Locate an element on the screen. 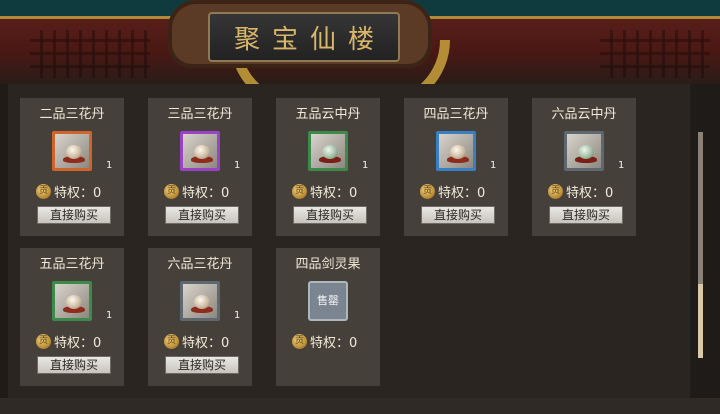 The width and height of the screenshot is (720, 414). title-plaque: 聚宝仙楼 is located at coordinates (304, 37).